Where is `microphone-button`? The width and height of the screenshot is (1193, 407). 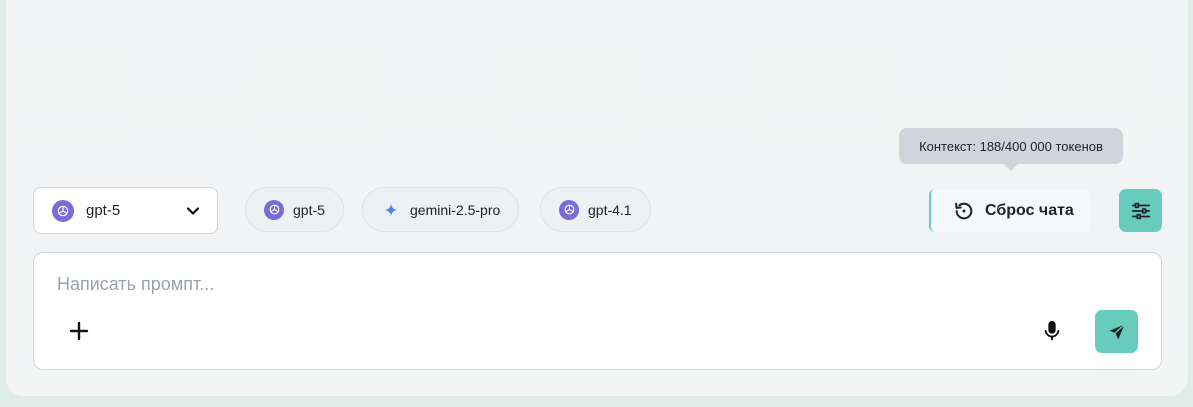 microphone-button is located at coordinates (1052, 331).